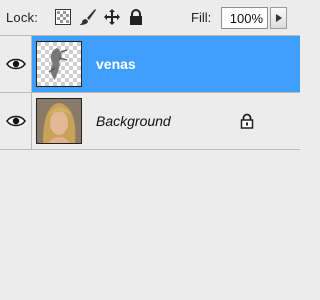  I want to click on layer-name: venas, so click(116, 64).